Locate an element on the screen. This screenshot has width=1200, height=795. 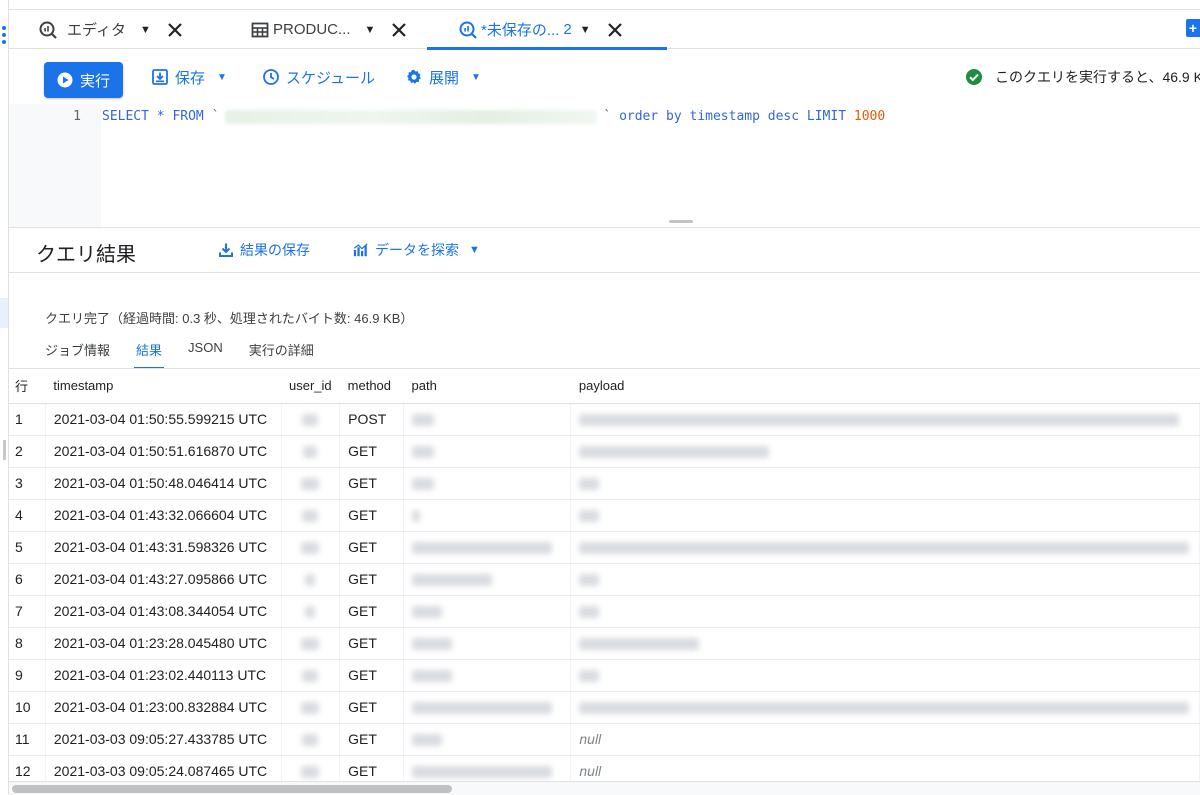
timestamp-cell: 2021-03-04 01:23:00.832884 UTC is located at coordinates (163, 707).